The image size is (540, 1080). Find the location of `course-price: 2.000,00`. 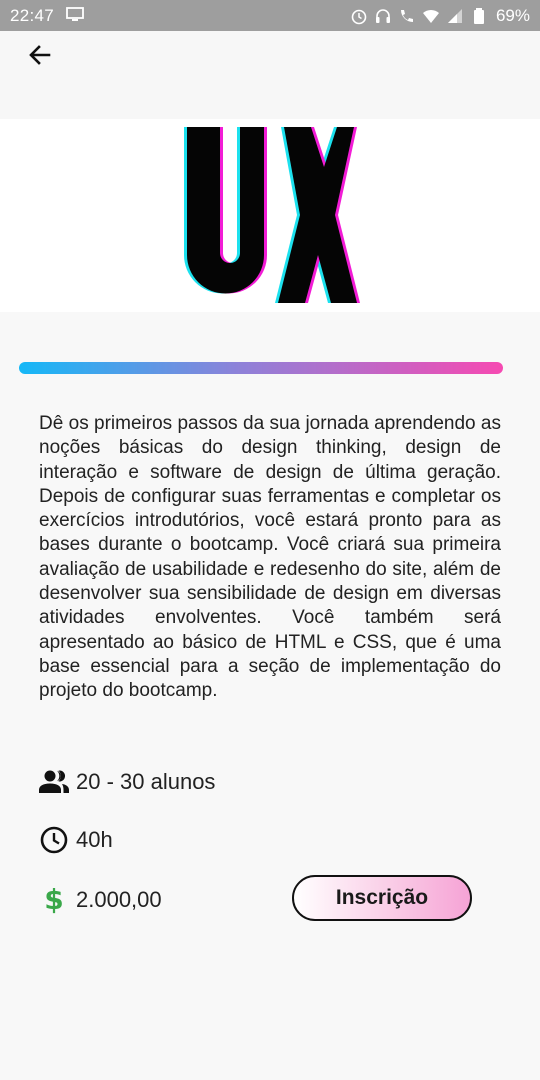

course-price: 2.000,00 is located at coordinates (119, 899).